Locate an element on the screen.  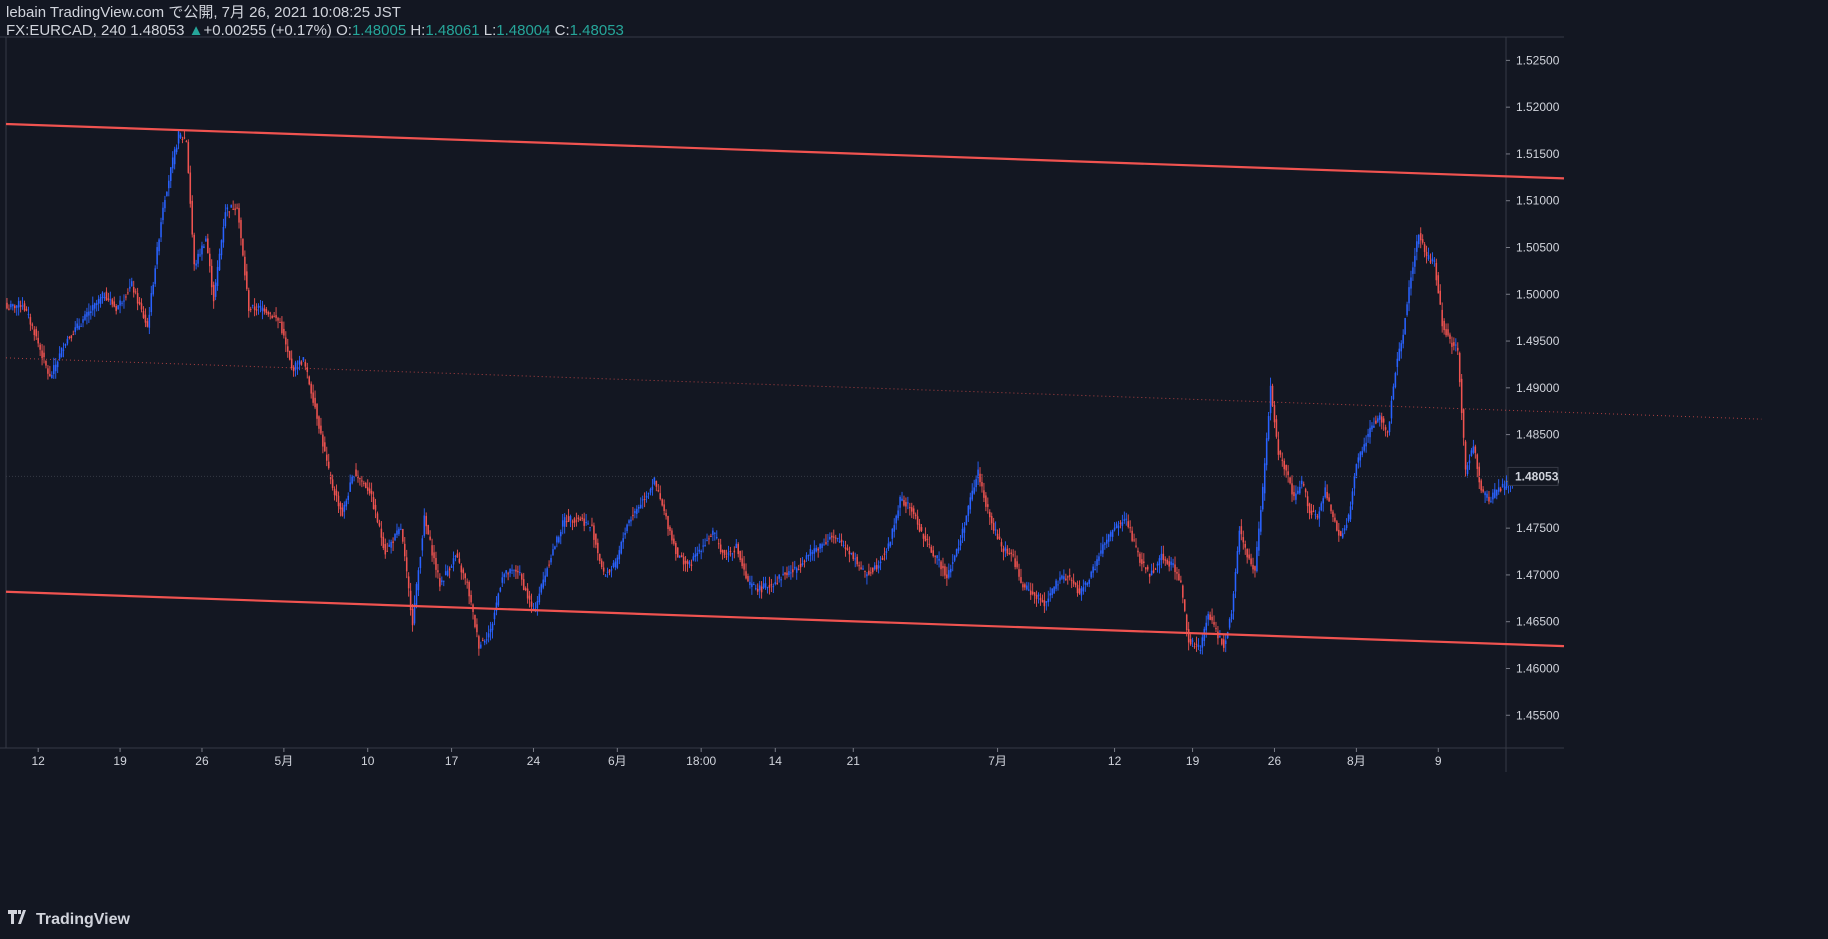
time-tick-label: 24 is located at coordinates (534, 761).